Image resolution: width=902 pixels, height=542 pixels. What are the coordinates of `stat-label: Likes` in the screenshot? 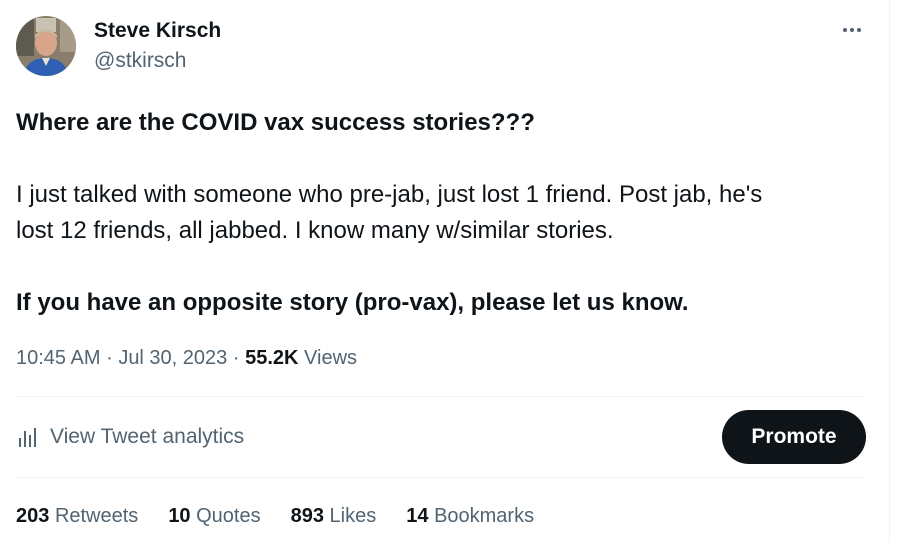 It's located at (353, 516).